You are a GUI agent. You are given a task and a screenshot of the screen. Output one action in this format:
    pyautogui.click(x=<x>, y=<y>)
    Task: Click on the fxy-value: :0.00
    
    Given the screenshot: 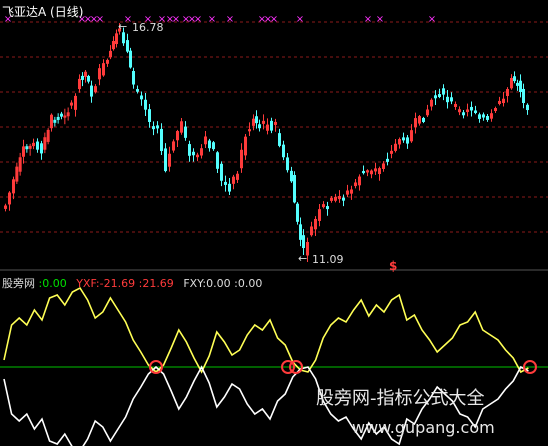 What is the action you would take?
    pyautogui.click(x=248, y=283)
    